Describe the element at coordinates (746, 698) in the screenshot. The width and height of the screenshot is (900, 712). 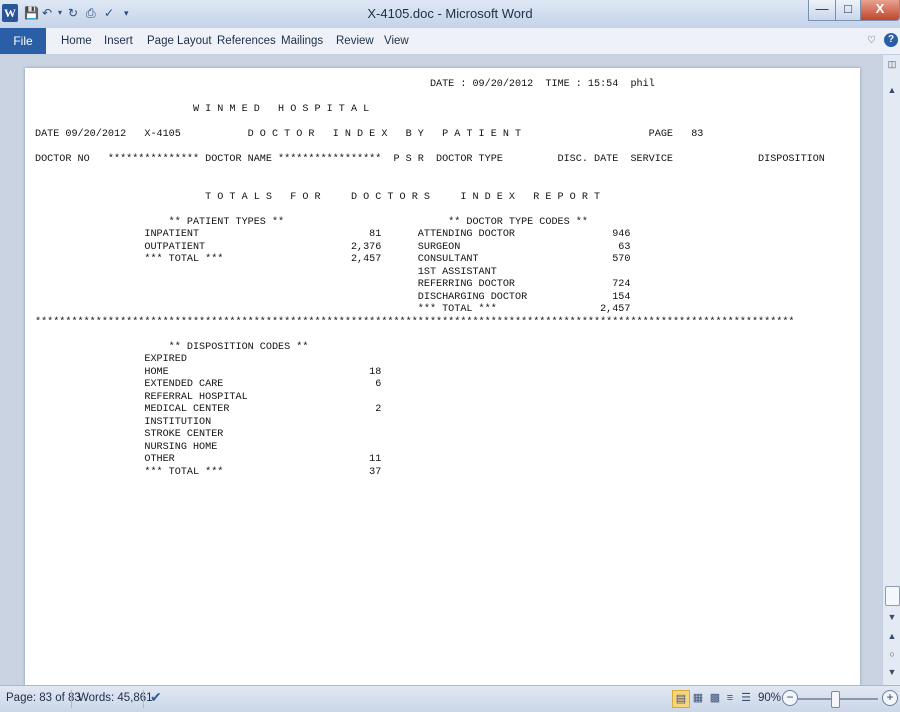
I see `draft-icon: ☰` at that location.